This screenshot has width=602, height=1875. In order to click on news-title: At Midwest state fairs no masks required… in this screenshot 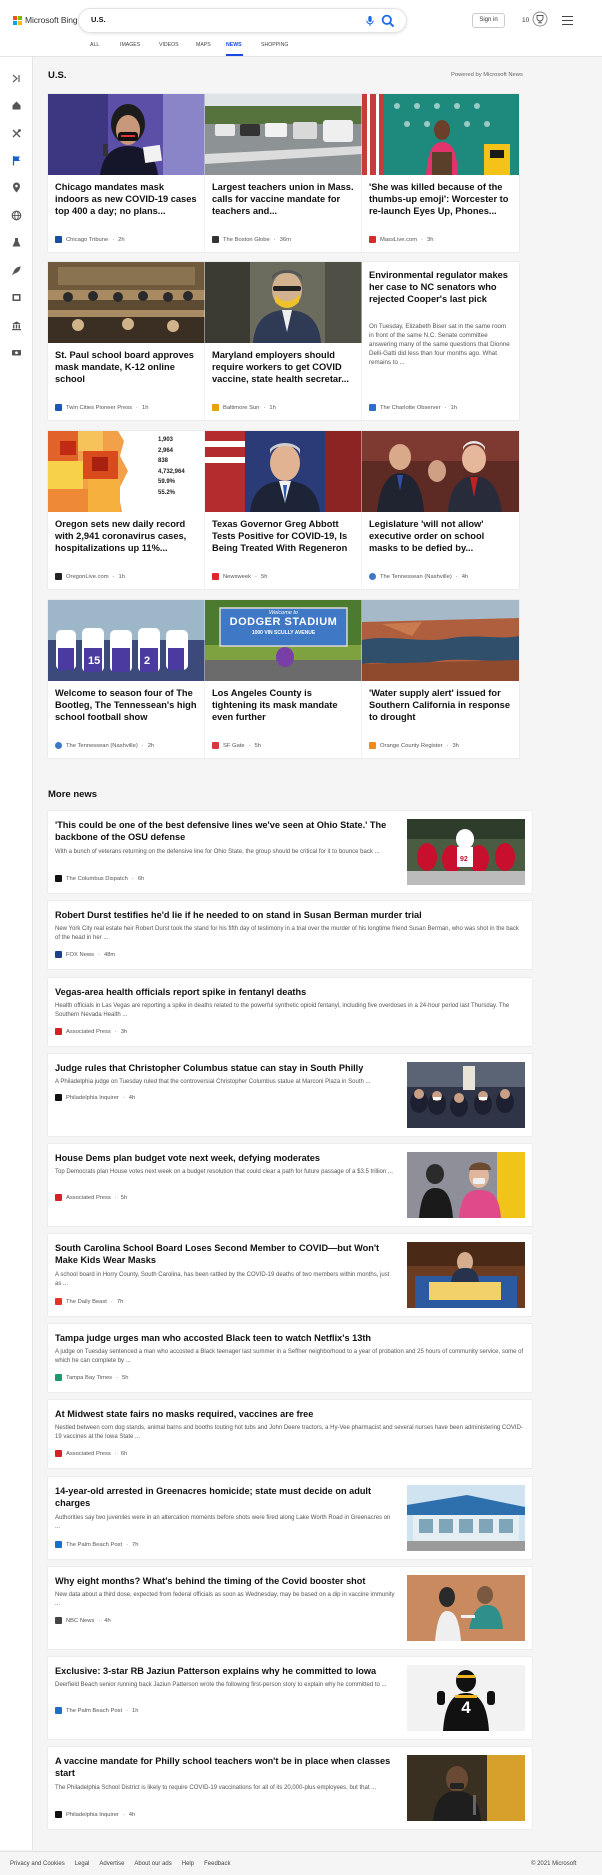, I will do `click(290, 1414)`.